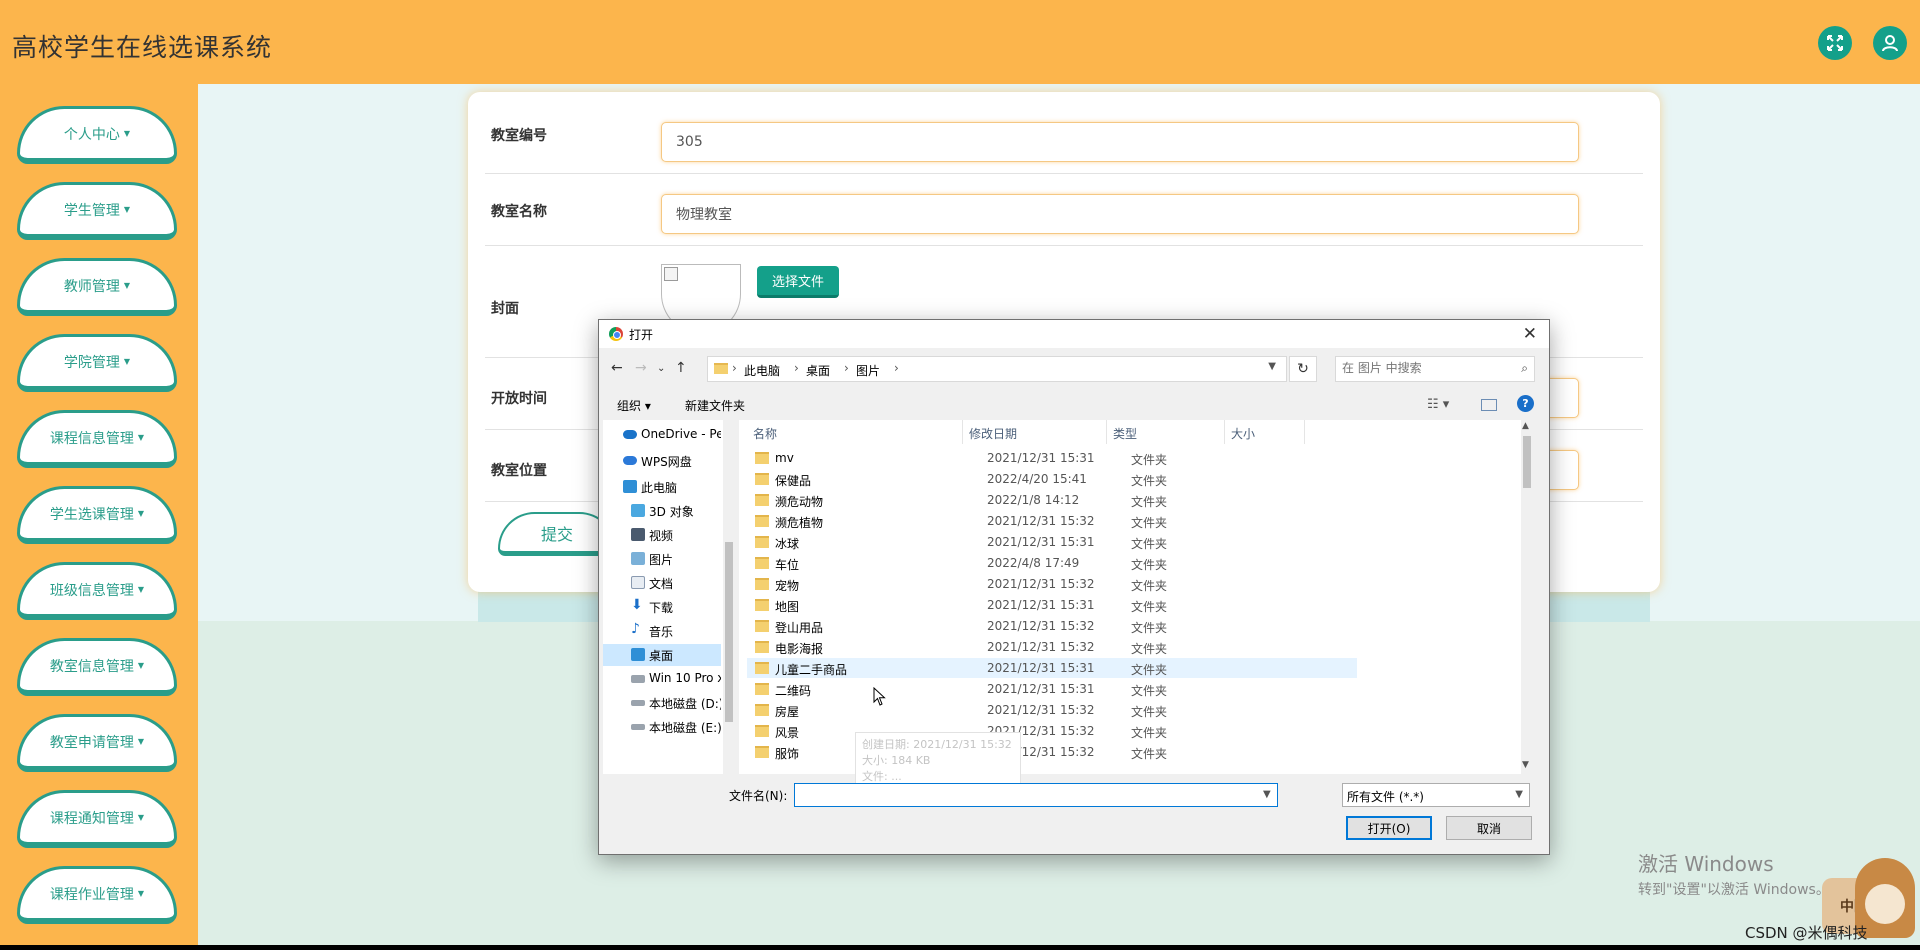  Describe the element at coordinates (662, 535) in the screenshot. I see `nav-item-videos: 视频` at that location.